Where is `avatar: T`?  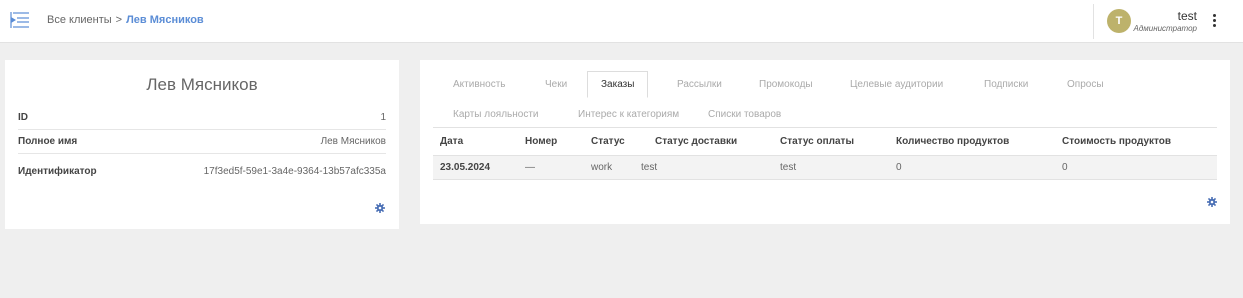 avatar: T is located at coordinates (1119, 21).